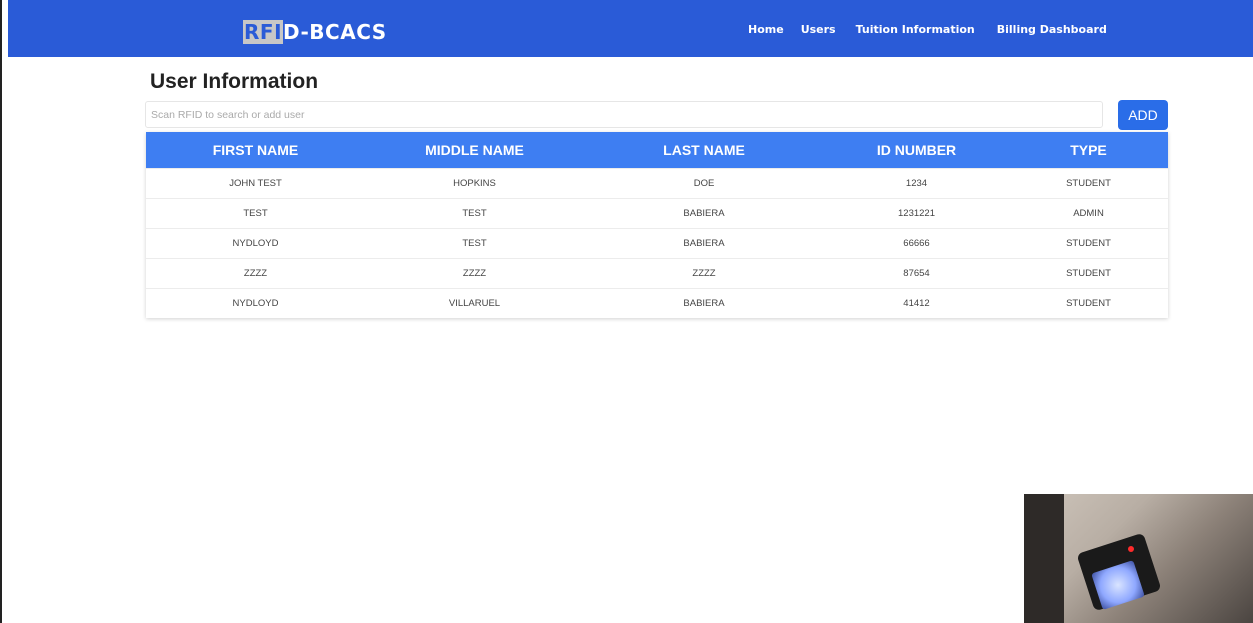 Image resolution: width=1253 pixels, height=623 pixels. I want to click on table-row: NYDLOYD TEST BABIERA 66666 STUDENT, so click(657, 243).